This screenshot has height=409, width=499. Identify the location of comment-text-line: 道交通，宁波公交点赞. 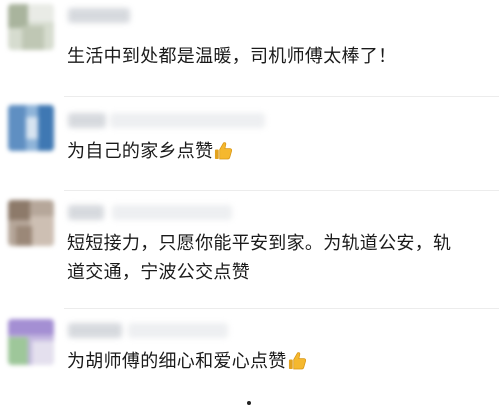
(158, 272).